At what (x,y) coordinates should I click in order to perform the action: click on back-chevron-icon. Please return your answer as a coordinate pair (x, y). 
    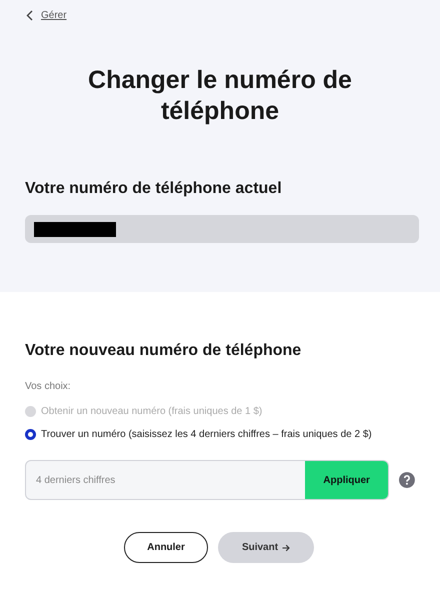
    Looking at the image, I should click on (29, 15).